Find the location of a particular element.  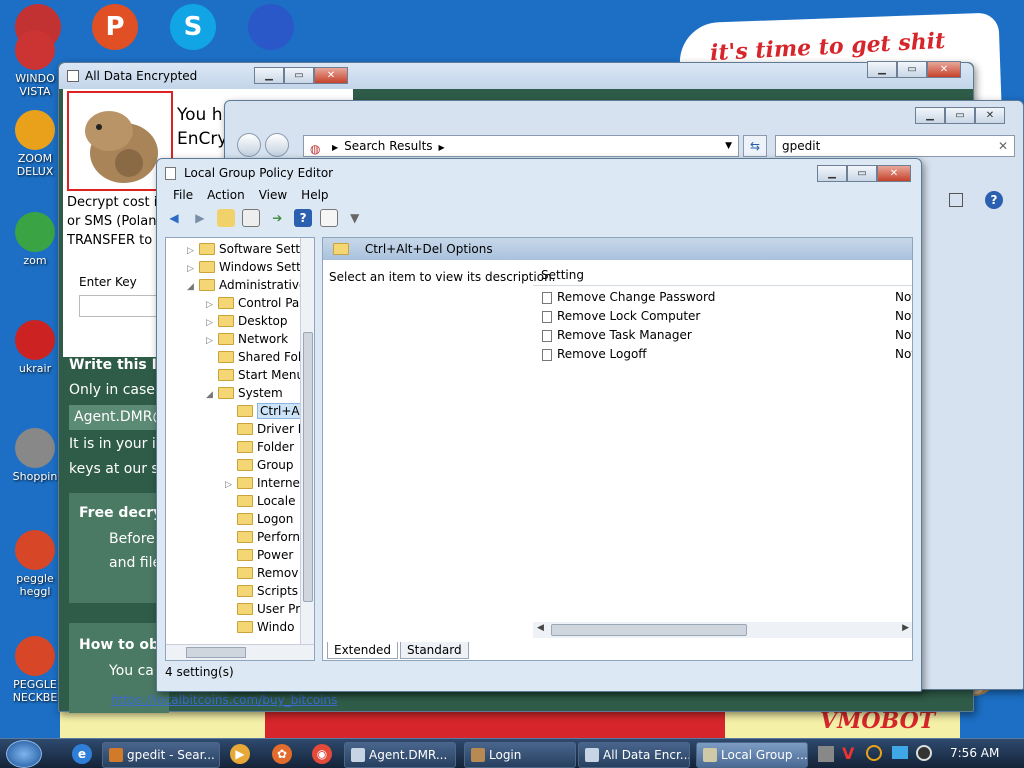

tree-node: Ctrl+A is located at coordinates (240, 411).